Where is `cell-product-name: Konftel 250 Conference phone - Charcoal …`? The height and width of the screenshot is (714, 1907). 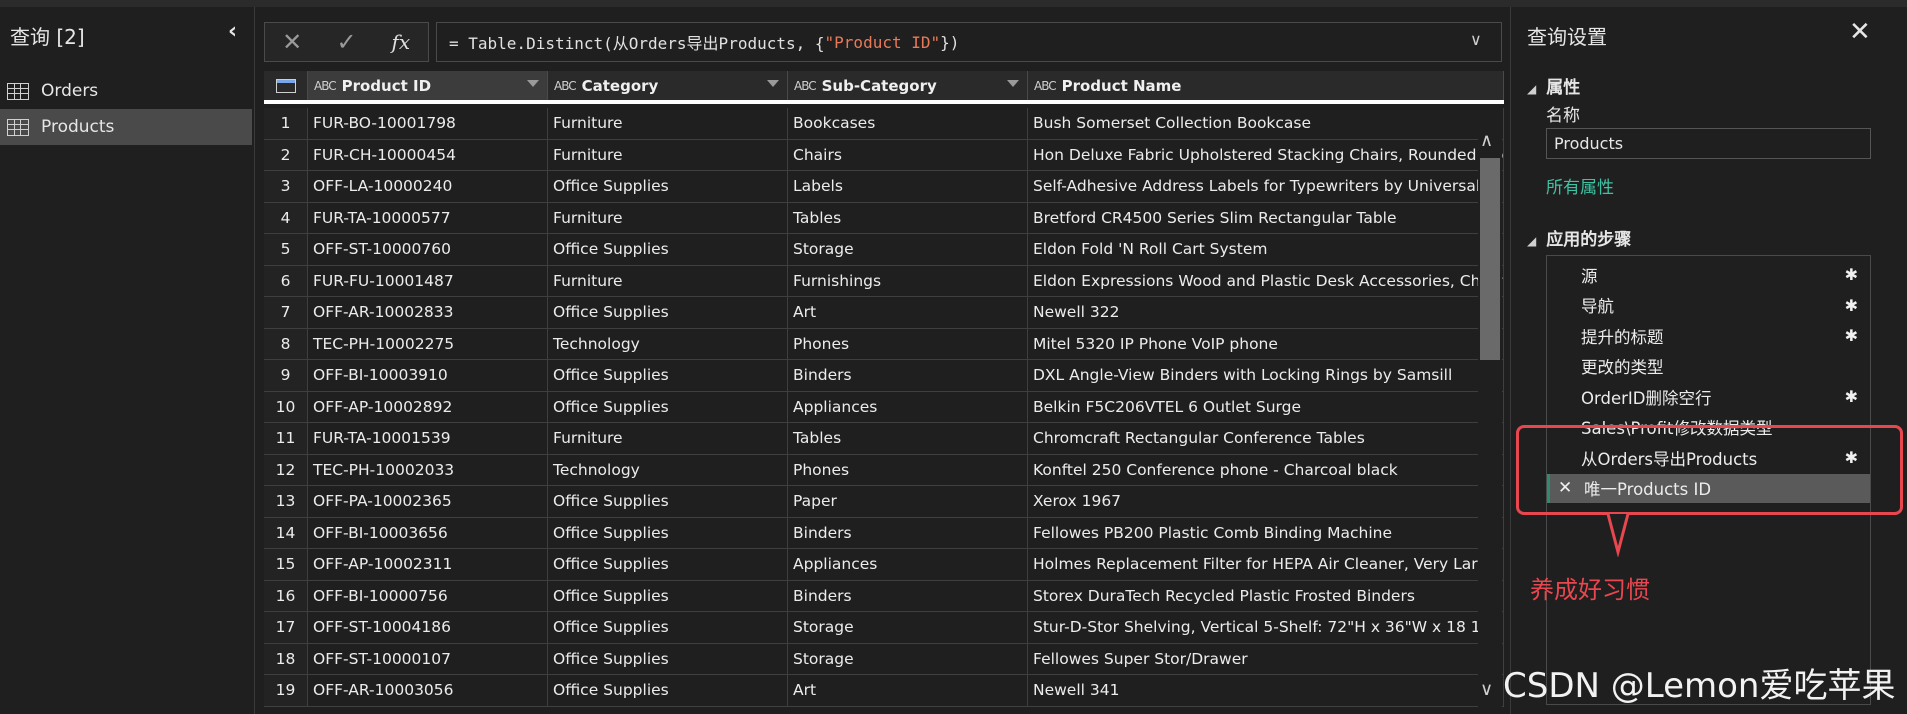
cell-product-name: Konftel 250 Conference phone - Charcoal … is located at coordinates (1266, 469).